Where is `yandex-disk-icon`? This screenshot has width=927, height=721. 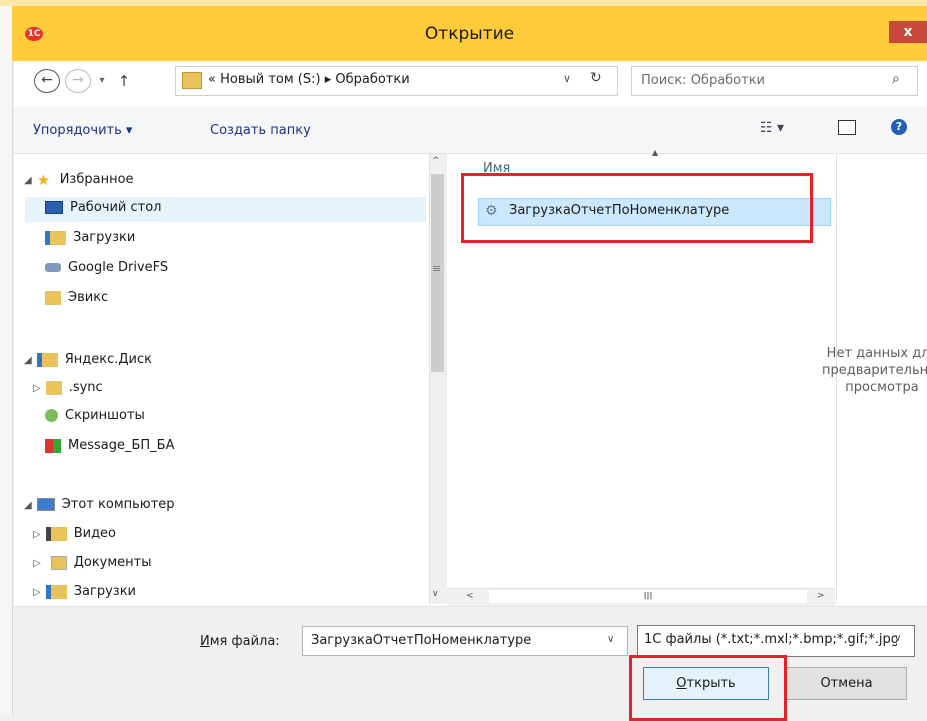
yandex-disk-icon is located at coordinates (47, 359).